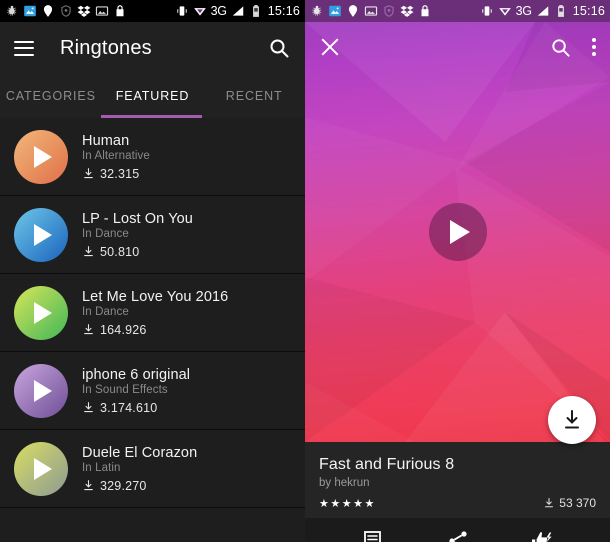 This screenshot has height=542, width=610. Describe the element at coordinates (486, 11) in the screenshot. I see `vibrate-icon` at that location.